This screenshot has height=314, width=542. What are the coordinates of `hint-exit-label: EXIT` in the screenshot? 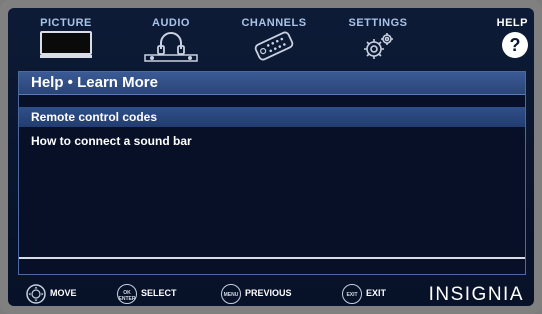 It's located at (376, 293).